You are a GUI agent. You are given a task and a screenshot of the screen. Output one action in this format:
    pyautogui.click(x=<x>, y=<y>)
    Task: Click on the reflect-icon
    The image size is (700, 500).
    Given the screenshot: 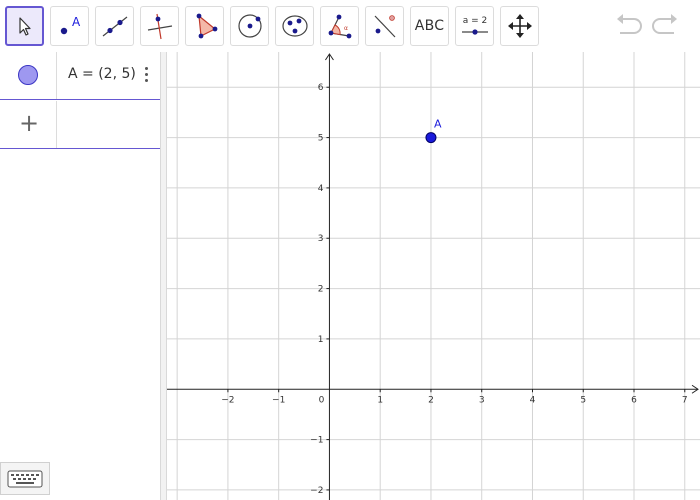 What is the action you would take?
    pyautogui.click(x=384, y=26)
    